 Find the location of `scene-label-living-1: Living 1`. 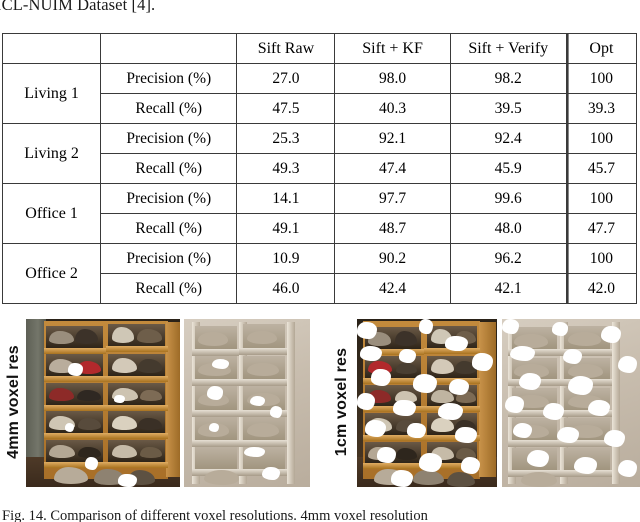

scene-label-living-1: Living 1 is located at coordinates (51, 93).